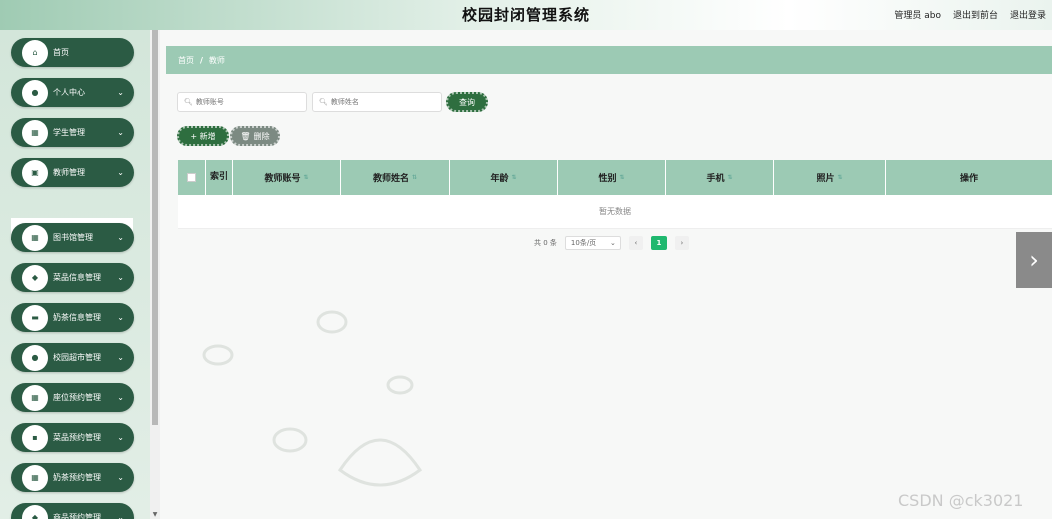  I want to click on next-page-button: ›, so click(681, 243).